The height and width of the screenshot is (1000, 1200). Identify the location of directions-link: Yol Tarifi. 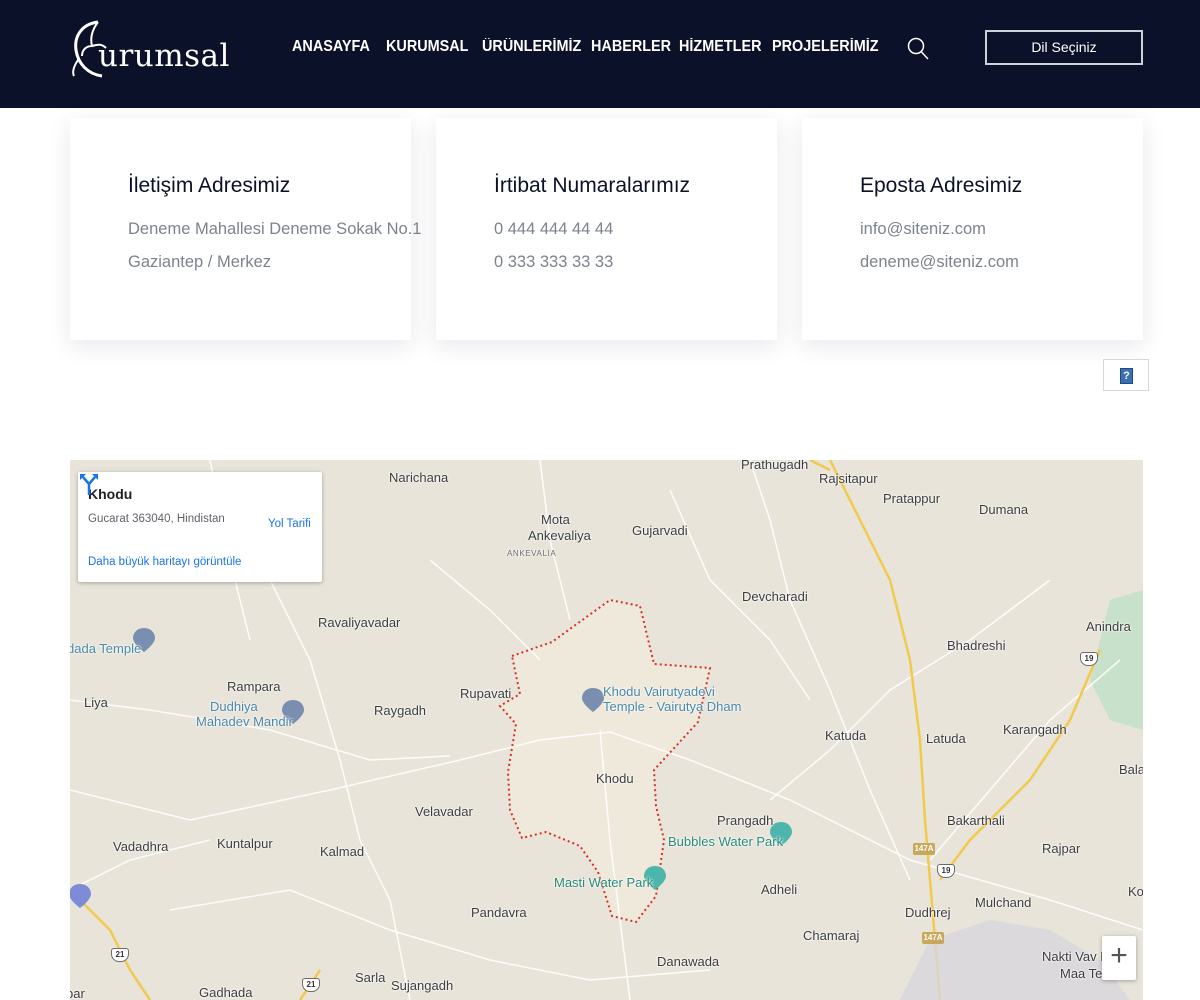
(289, 524).